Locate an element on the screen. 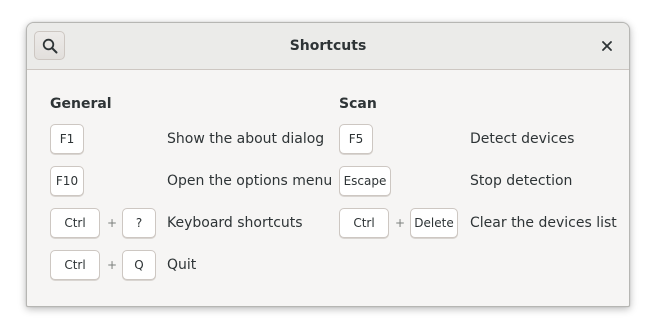  key-f1: F1 is located at coordinates (67, 139).